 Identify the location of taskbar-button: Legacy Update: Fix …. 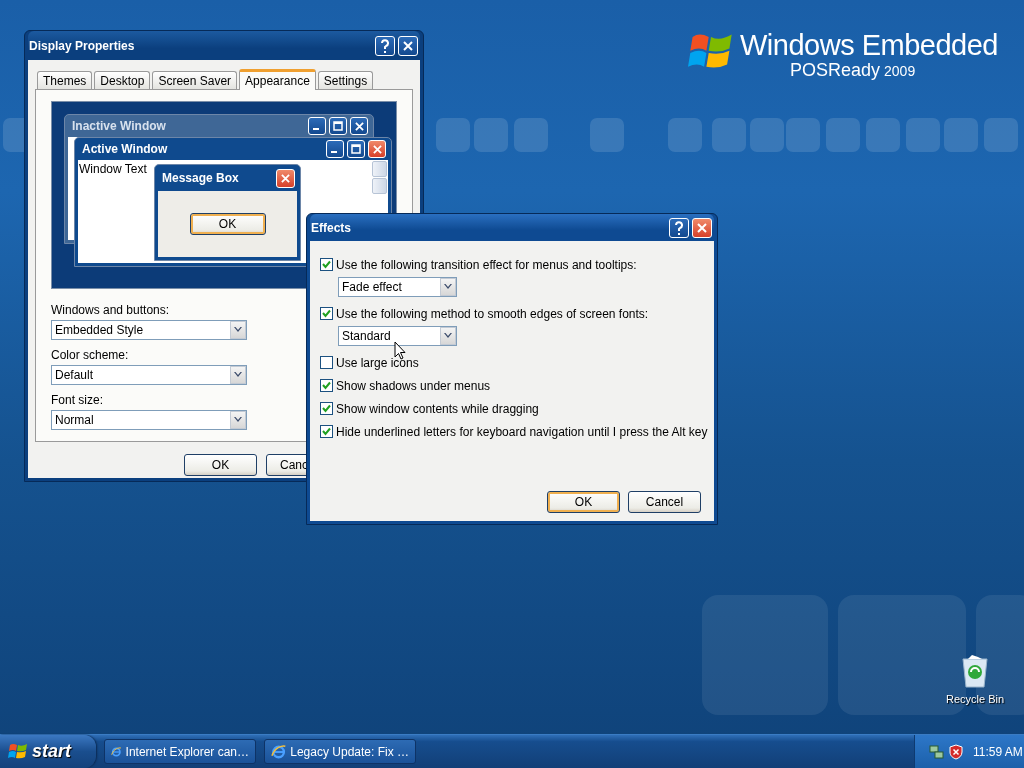
(340, 751).